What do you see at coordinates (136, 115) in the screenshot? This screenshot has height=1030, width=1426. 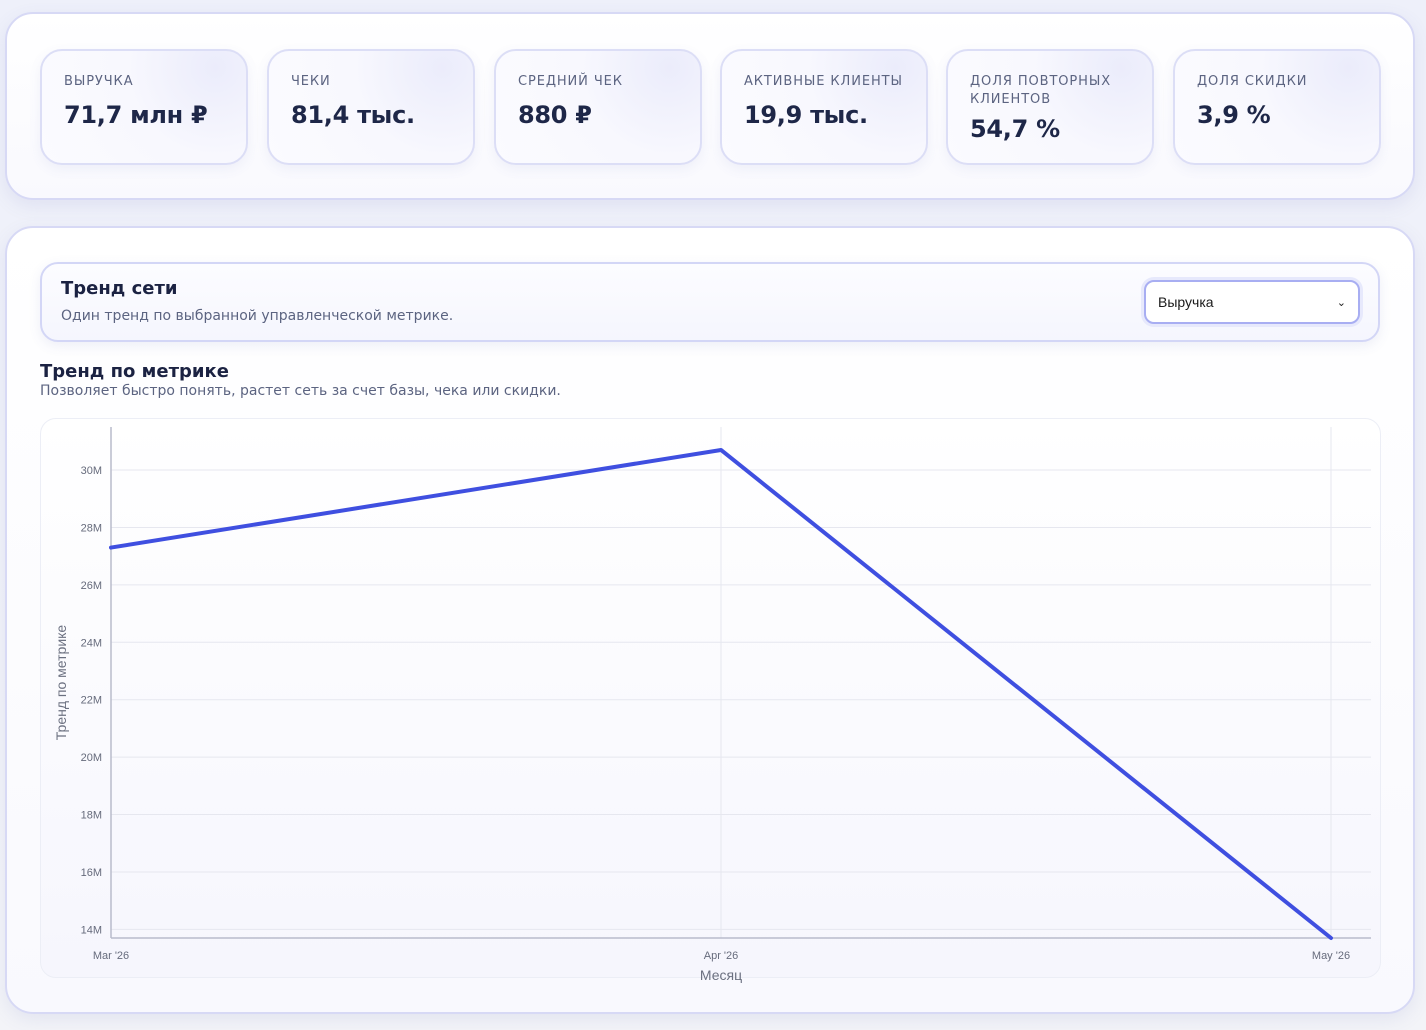 I see `kpi-value: 71,7 млн ₽` at bounding box center [136, 115].